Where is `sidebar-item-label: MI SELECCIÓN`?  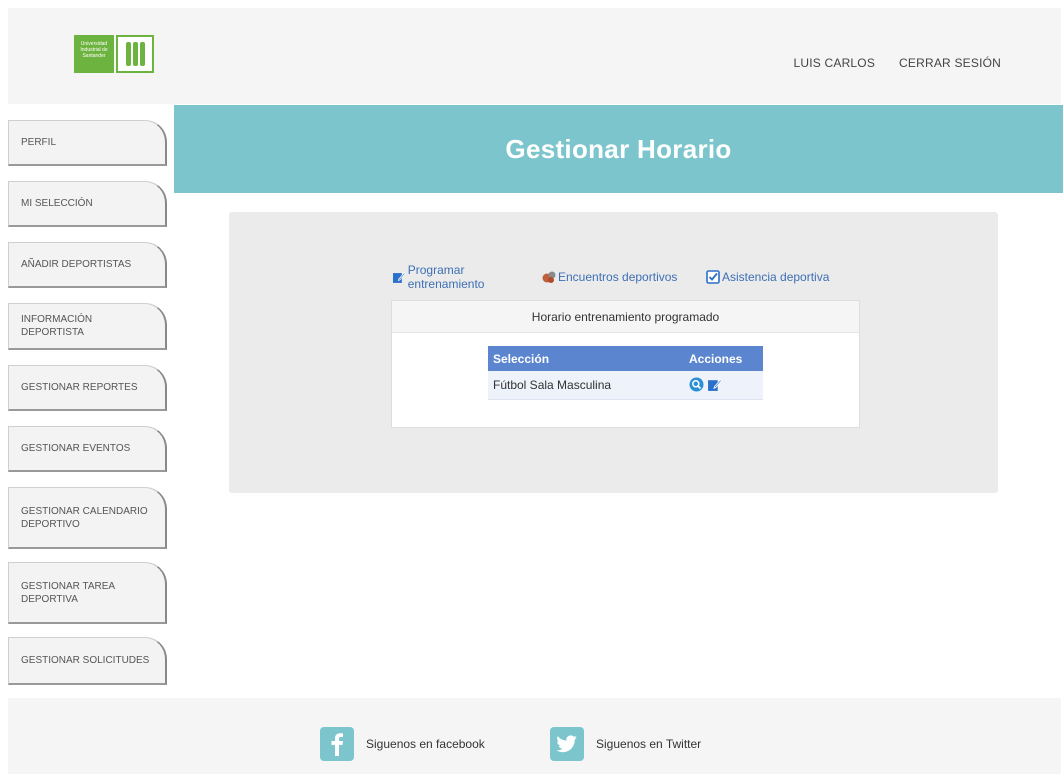 sidebar-item-label: MI SELECCIÓN is located at coordinates (57, 203).